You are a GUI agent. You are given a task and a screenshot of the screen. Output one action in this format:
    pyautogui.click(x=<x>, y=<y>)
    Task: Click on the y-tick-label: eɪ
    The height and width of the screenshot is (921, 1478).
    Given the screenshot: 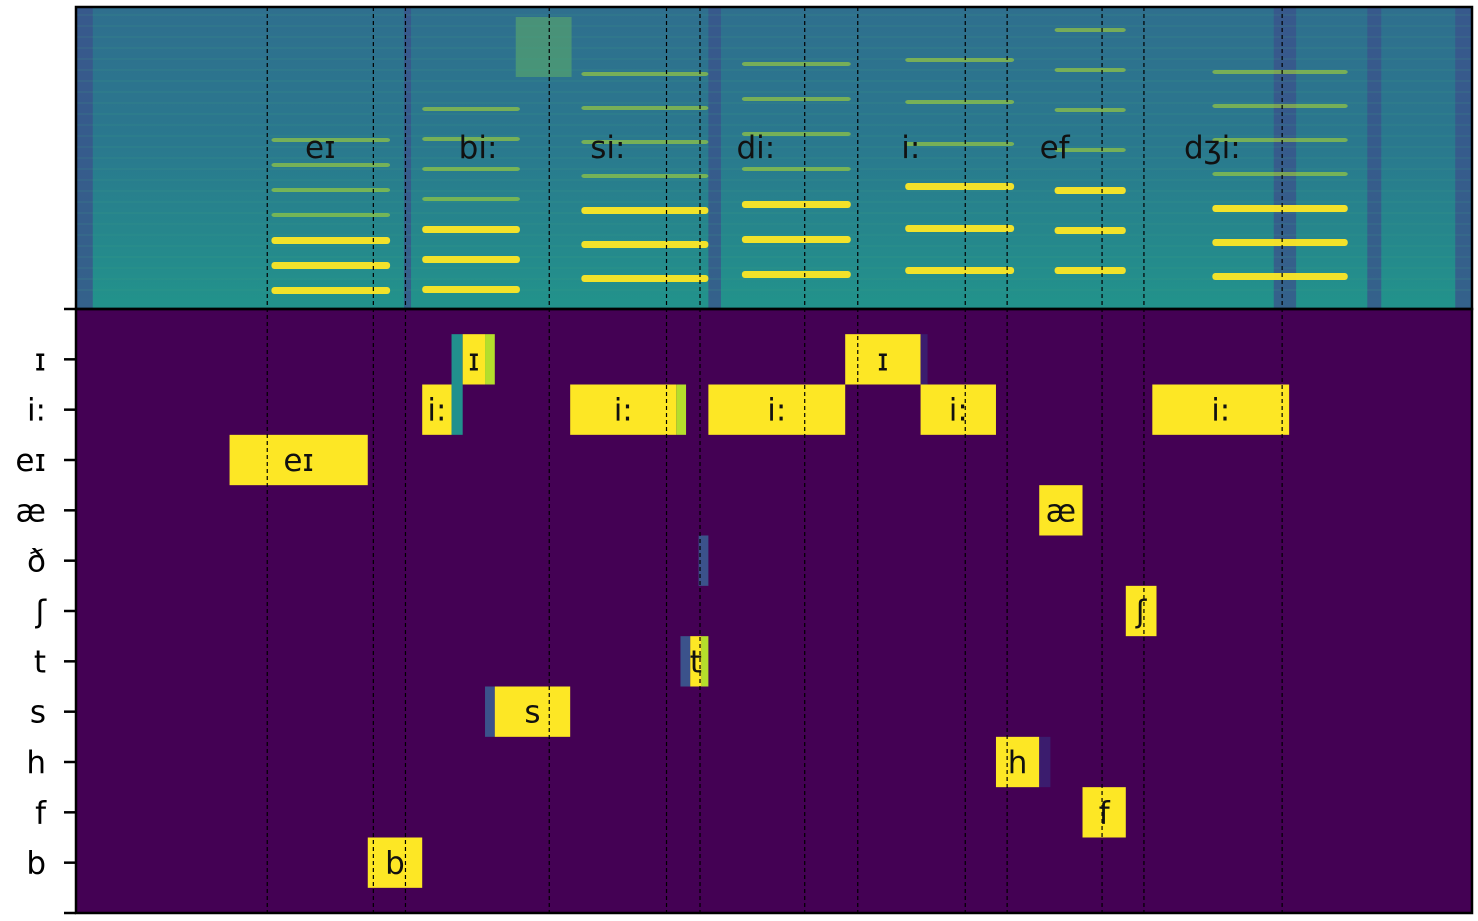 What is the action you would take?
    pyautogui.click(x=30, y=461)
    